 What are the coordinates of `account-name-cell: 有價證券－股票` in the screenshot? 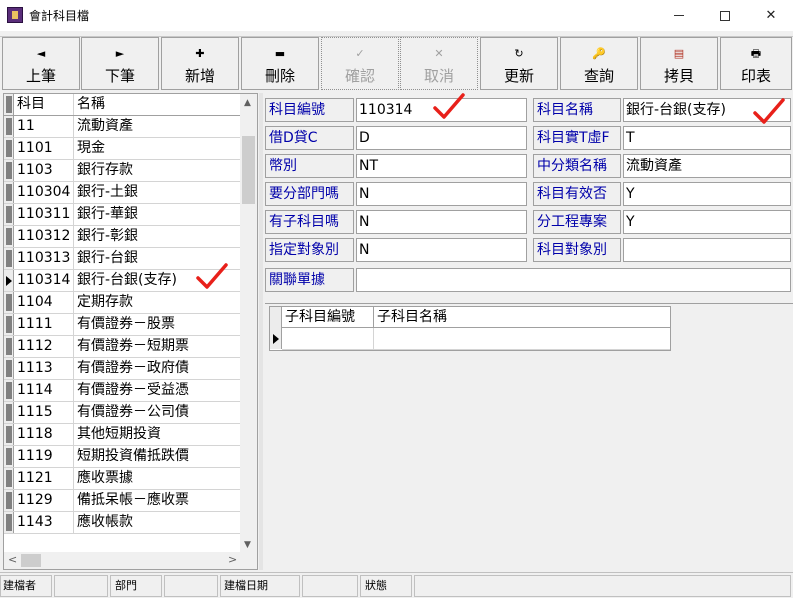 It's located at (157, 324).